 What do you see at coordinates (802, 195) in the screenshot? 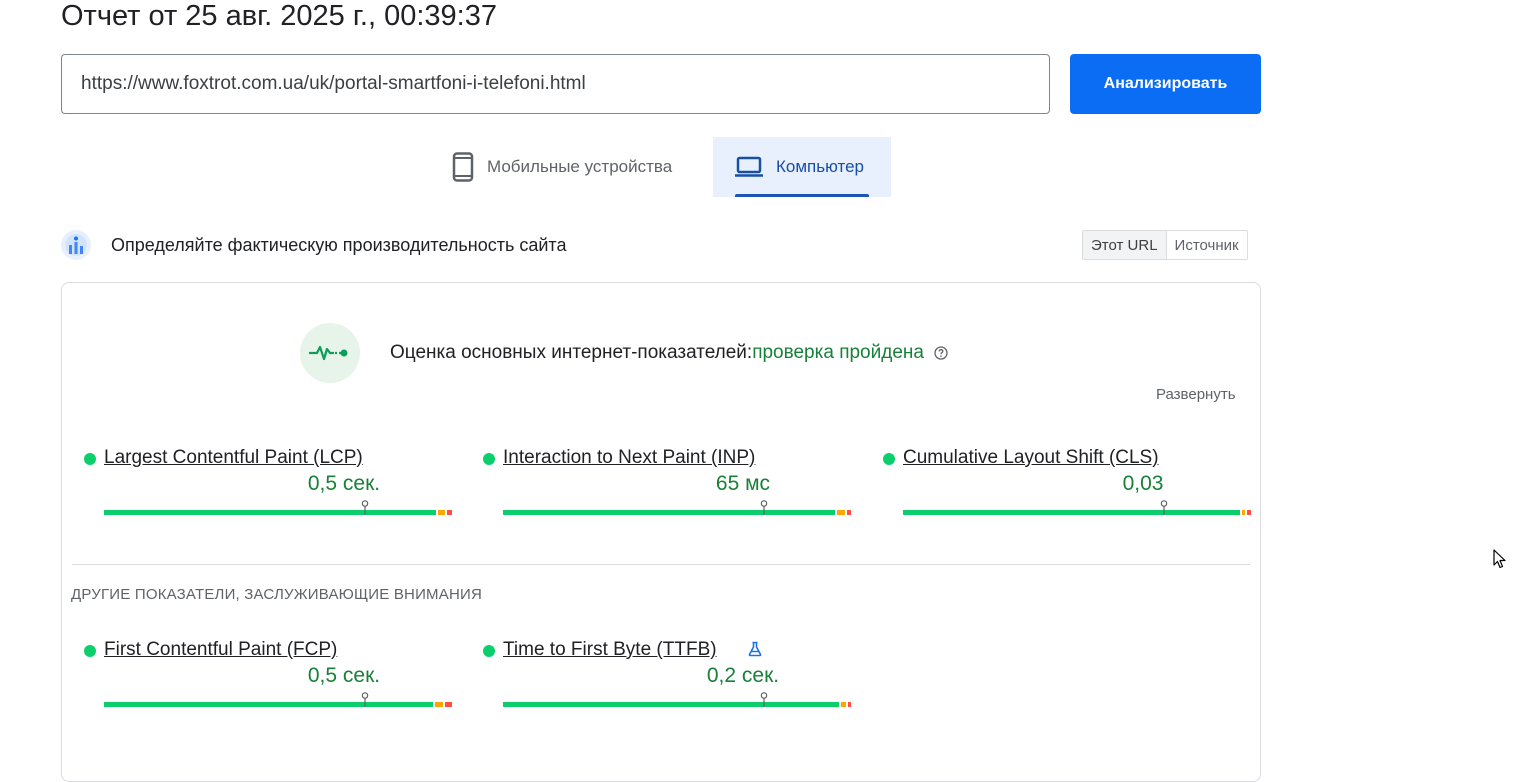
I see `tab-active-indicator` at bounding box center [802, 195].